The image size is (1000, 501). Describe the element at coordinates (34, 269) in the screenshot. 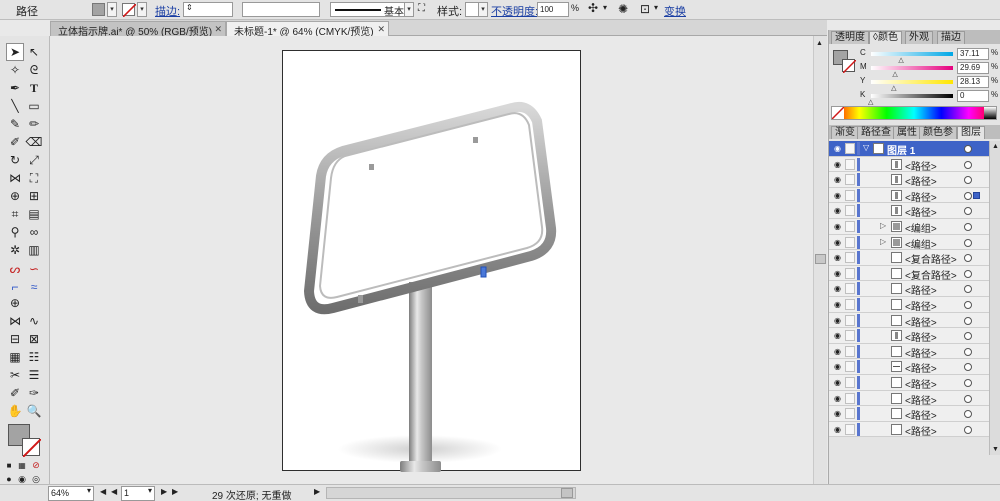

I see `curve-tool-icon: ∽` at that location.